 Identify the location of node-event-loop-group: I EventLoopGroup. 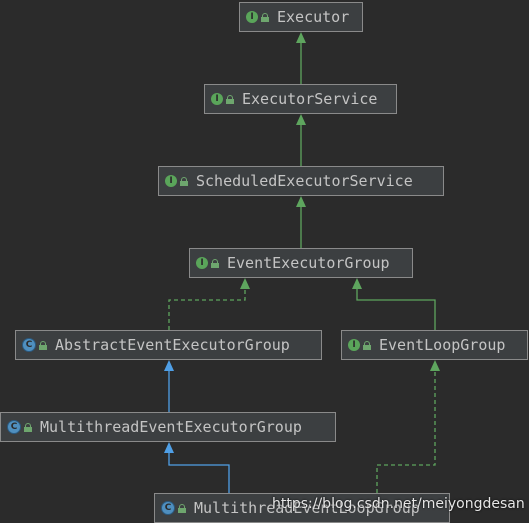
(434, 345).